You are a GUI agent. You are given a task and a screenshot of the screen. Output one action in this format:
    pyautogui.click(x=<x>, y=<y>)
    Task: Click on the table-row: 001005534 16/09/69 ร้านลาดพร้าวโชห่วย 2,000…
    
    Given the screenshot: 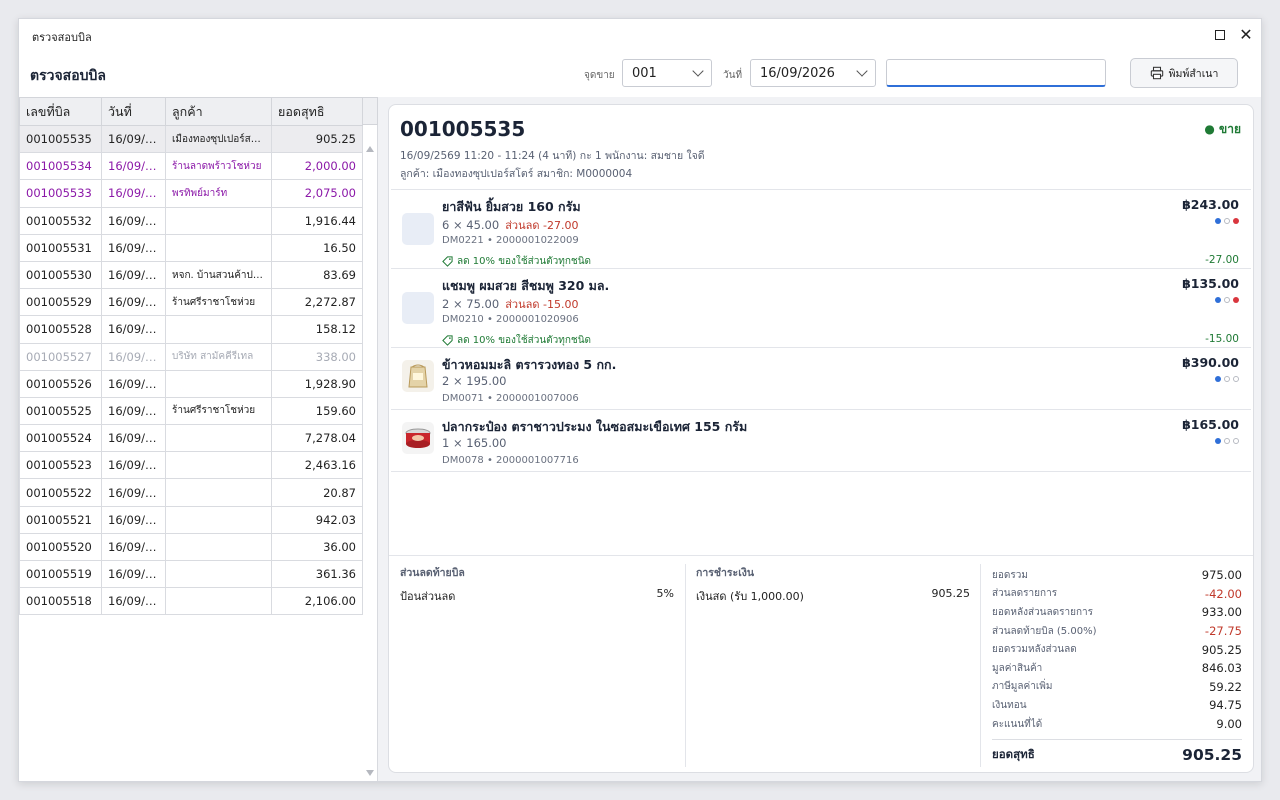 What is the action you would take?
    pyautogui.click(x=191, y=166)
    